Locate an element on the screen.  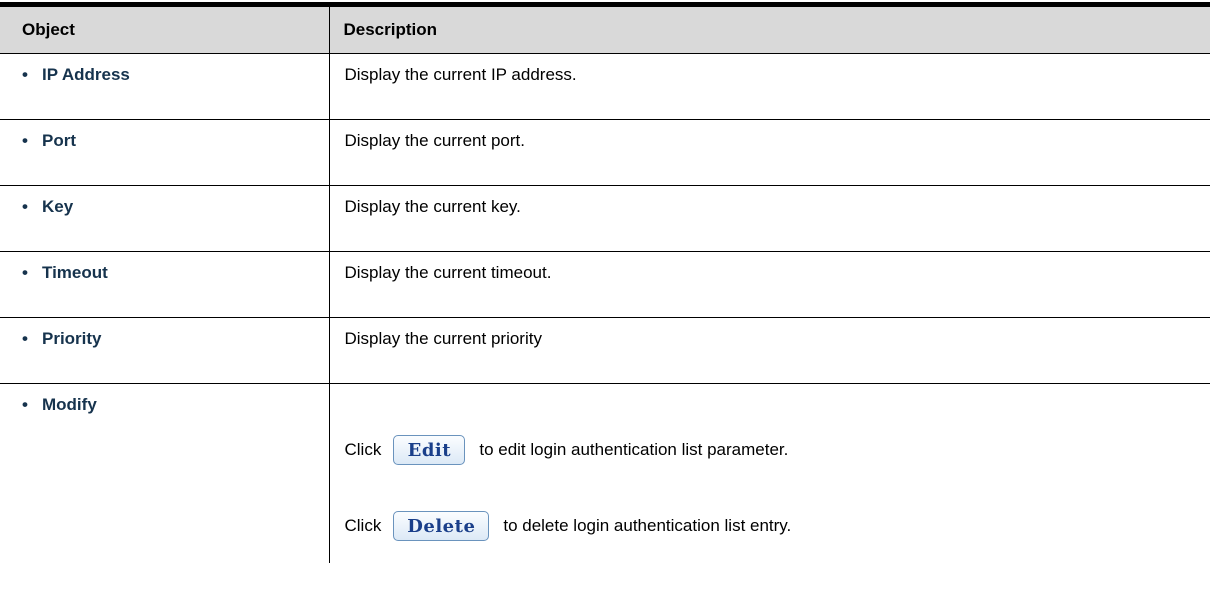
table-row: • Port Display the current port. is located at coordinates (605, 152).